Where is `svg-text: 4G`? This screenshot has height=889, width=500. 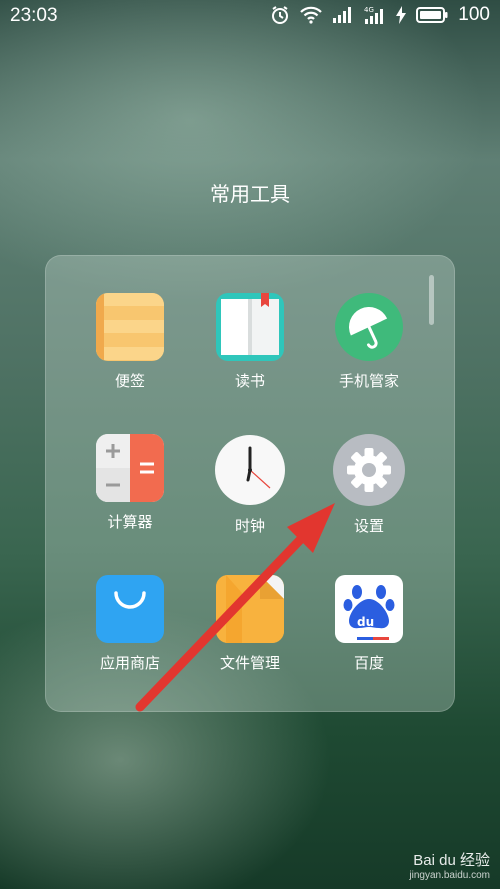 svg-text: 4G is located at coordinates (369, 10).